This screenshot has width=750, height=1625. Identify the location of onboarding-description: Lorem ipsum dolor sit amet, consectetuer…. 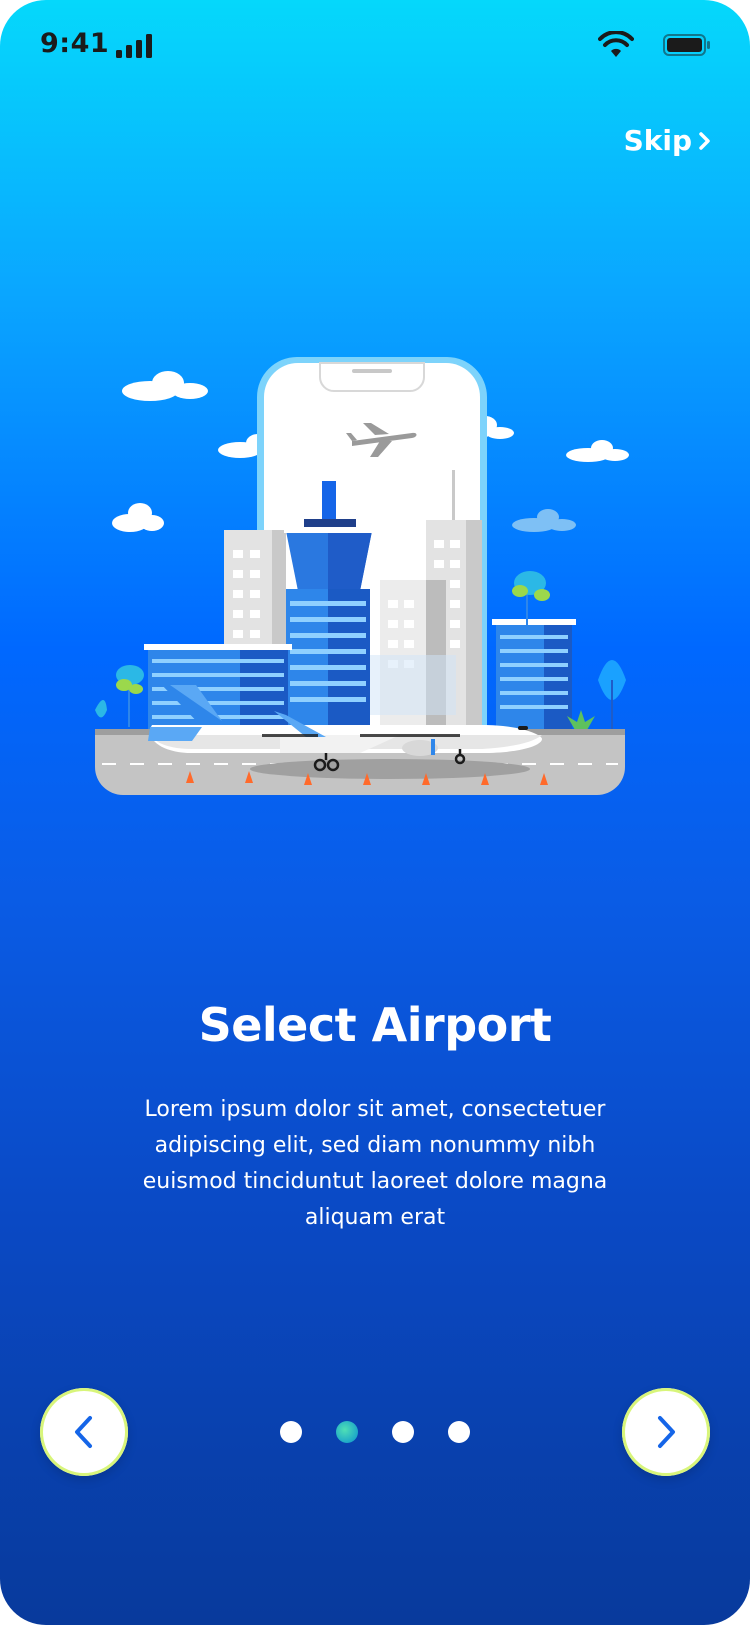
(375, 1163).